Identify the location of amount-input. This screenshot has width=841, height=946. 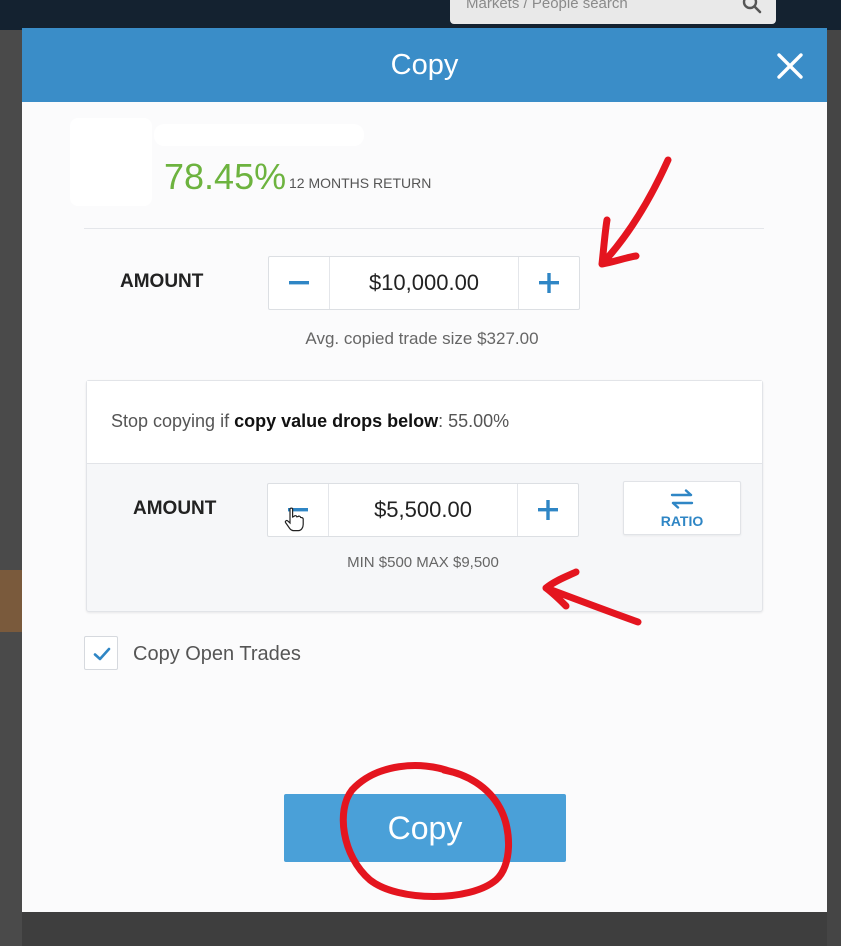
(424, 283).